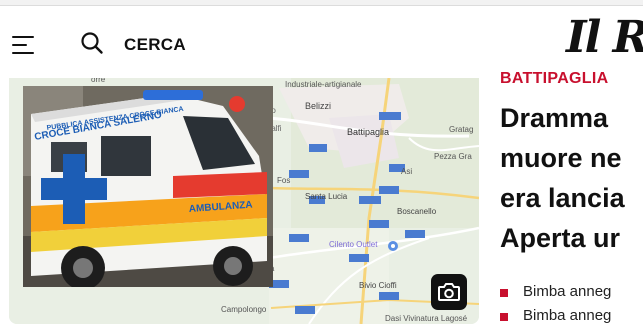 The width and height of the screenshot is (643, 334). Describe the element at coordinates (406, 171) in the screenshot. I see `map-label: Asi` at that location.